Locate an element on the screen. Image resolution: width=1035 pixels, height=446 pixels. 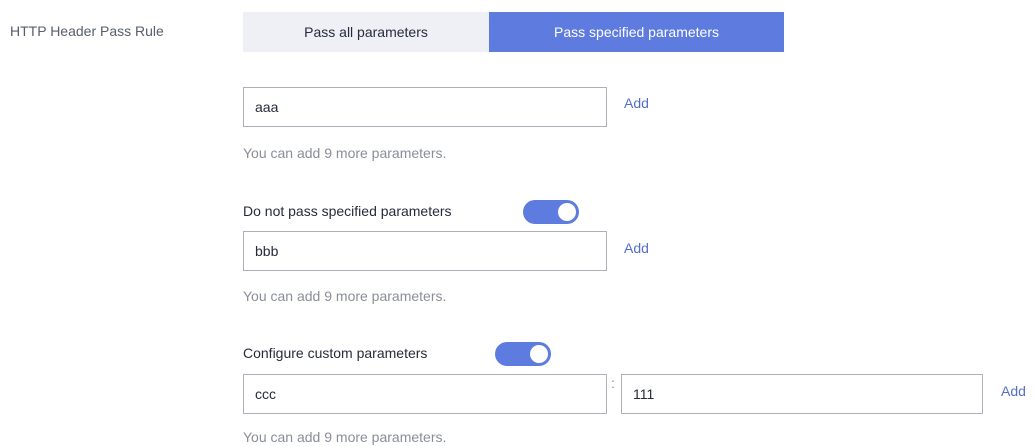
do-not-pass-parameter-input is located at coordinates (425, 251).